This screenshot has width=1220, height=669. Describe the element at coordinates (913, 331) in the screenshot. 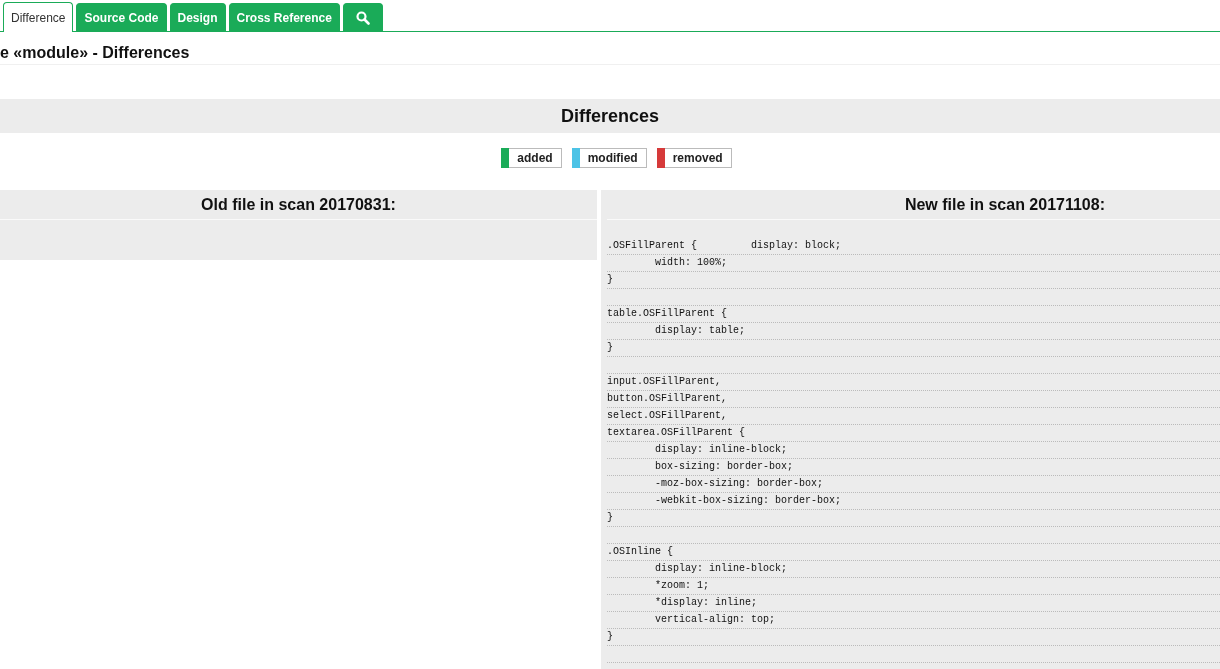

I see `code-line: display: table;` at that location.